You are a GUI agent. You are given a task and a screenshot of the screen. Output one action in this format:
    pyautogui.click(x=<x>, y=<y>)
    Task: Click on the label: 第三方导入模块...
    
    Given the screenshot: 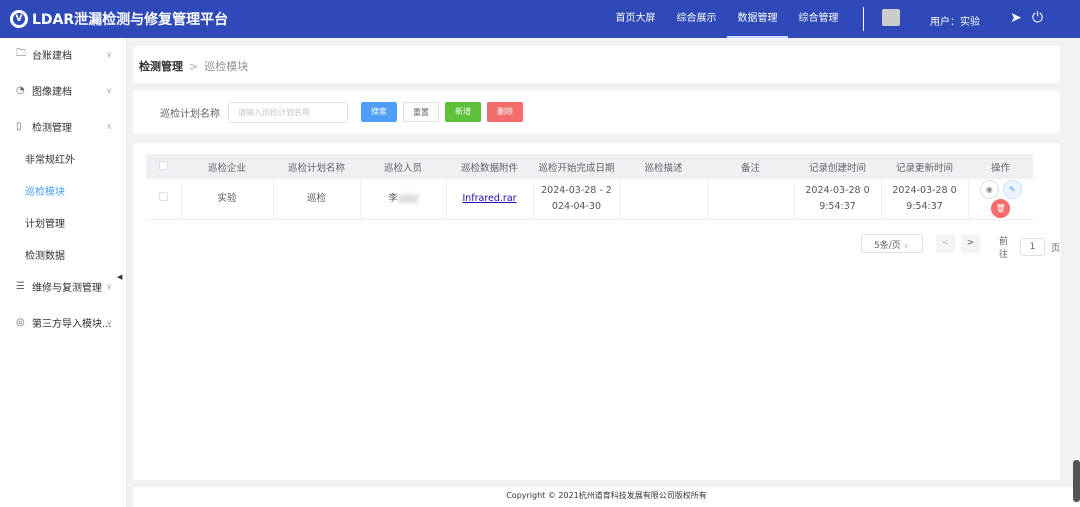 What is the action you would take?
    pyautogui.click(x=72, y=324)
    